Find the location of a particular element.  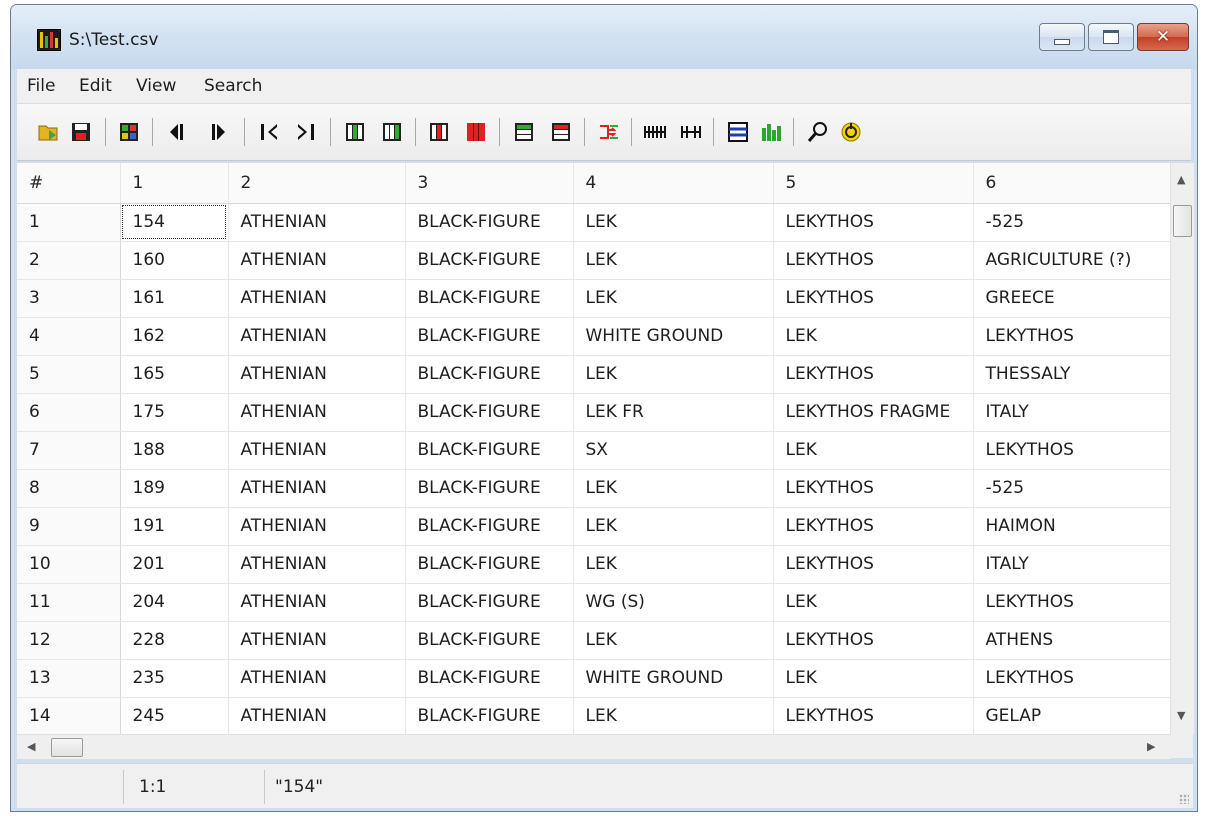

row-header: 11 is located at coordinates (69, 602).